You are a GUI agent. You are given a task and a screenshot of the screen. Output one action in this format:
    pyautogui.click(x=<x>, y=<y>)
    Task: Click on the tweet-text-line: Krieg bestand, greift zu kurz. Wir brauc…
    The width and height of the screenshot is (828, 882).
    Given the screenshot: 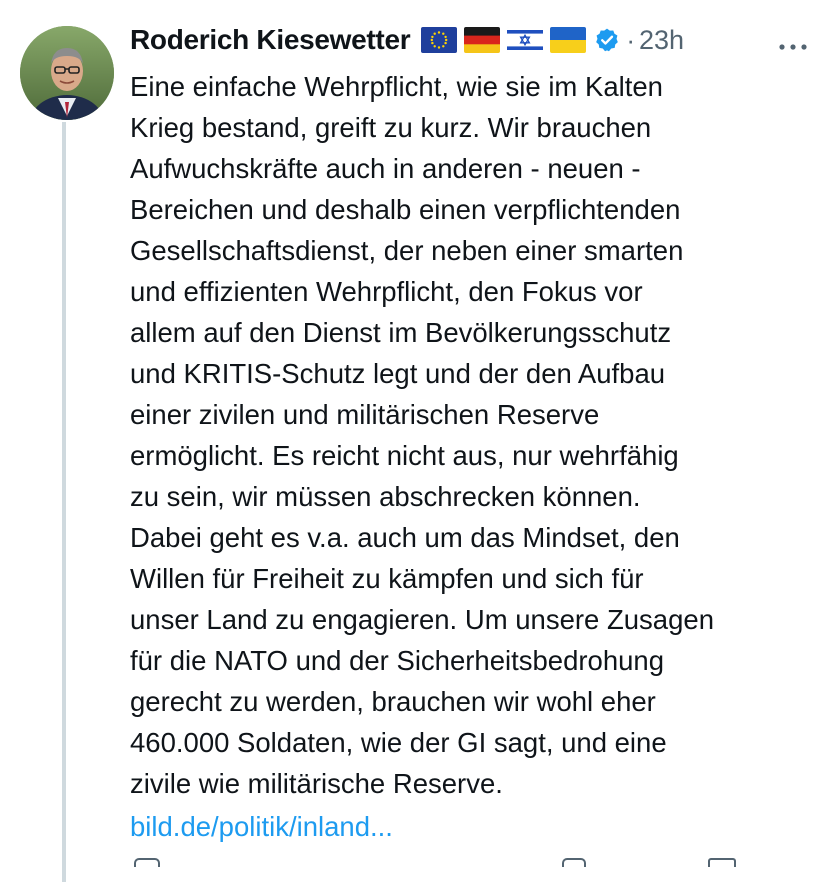 What is the action you would take?
    pyautogui.click(x=391, y=127)
    